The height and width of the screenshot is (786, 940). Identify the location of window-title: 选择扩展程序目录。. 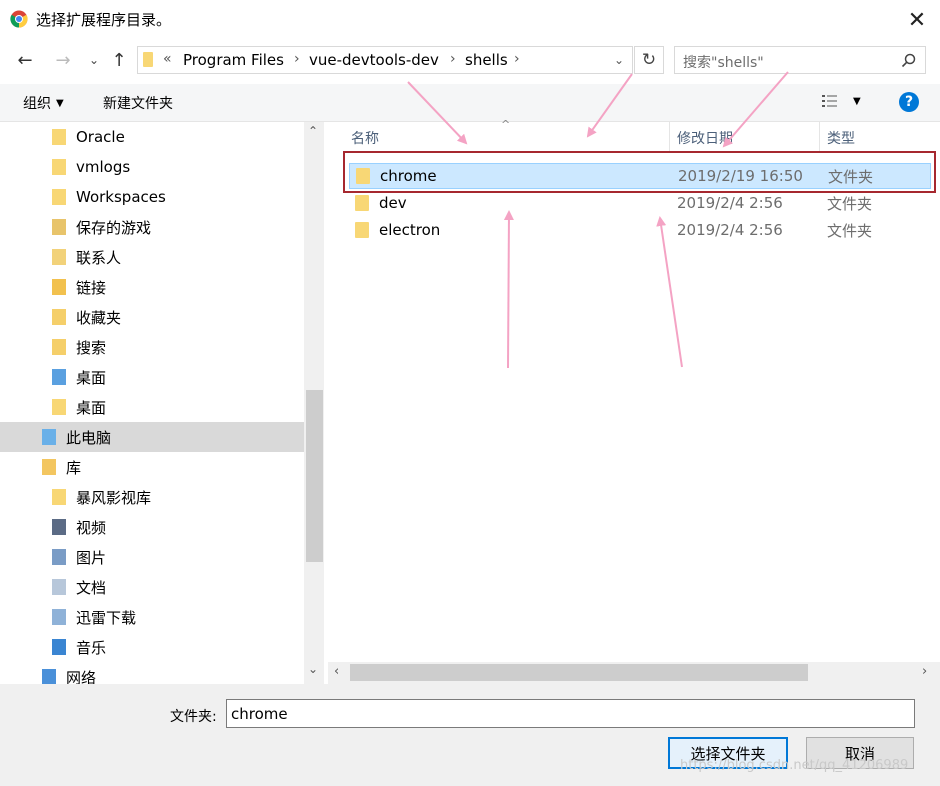
(104, 20).